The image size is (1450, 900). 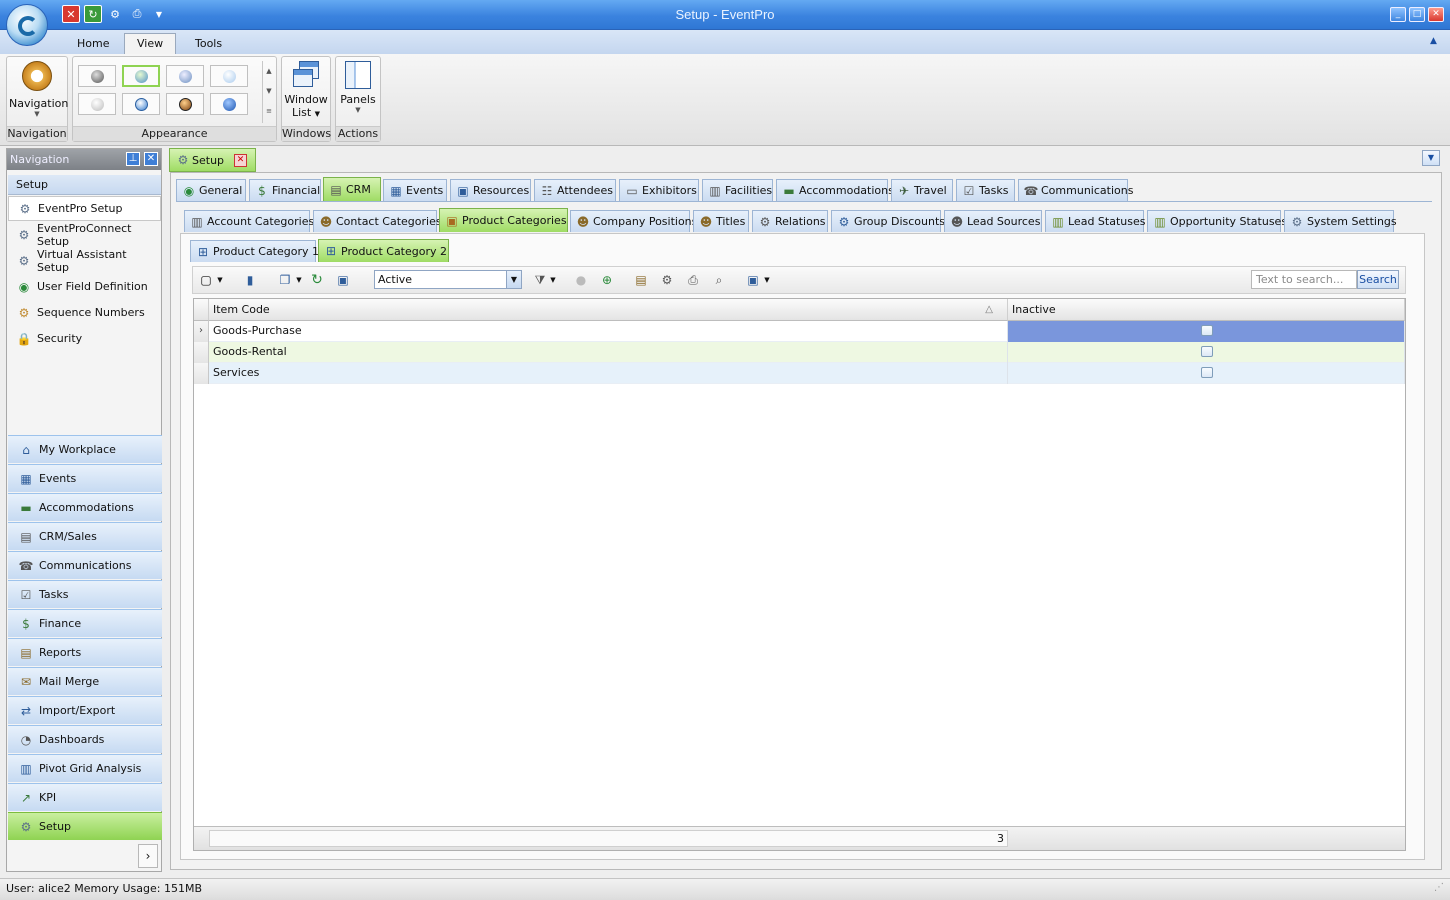 I want to click on filter-dropdown-icon: ▼, so click(x=553, y=280).